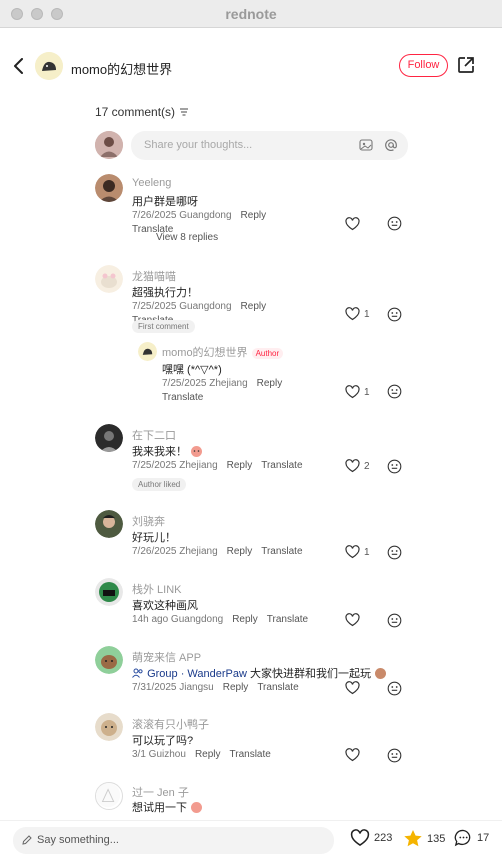 This screenshot has width=502, height=859. I want to click on commenter-name: 栈外 LINK, so click(157, 589).